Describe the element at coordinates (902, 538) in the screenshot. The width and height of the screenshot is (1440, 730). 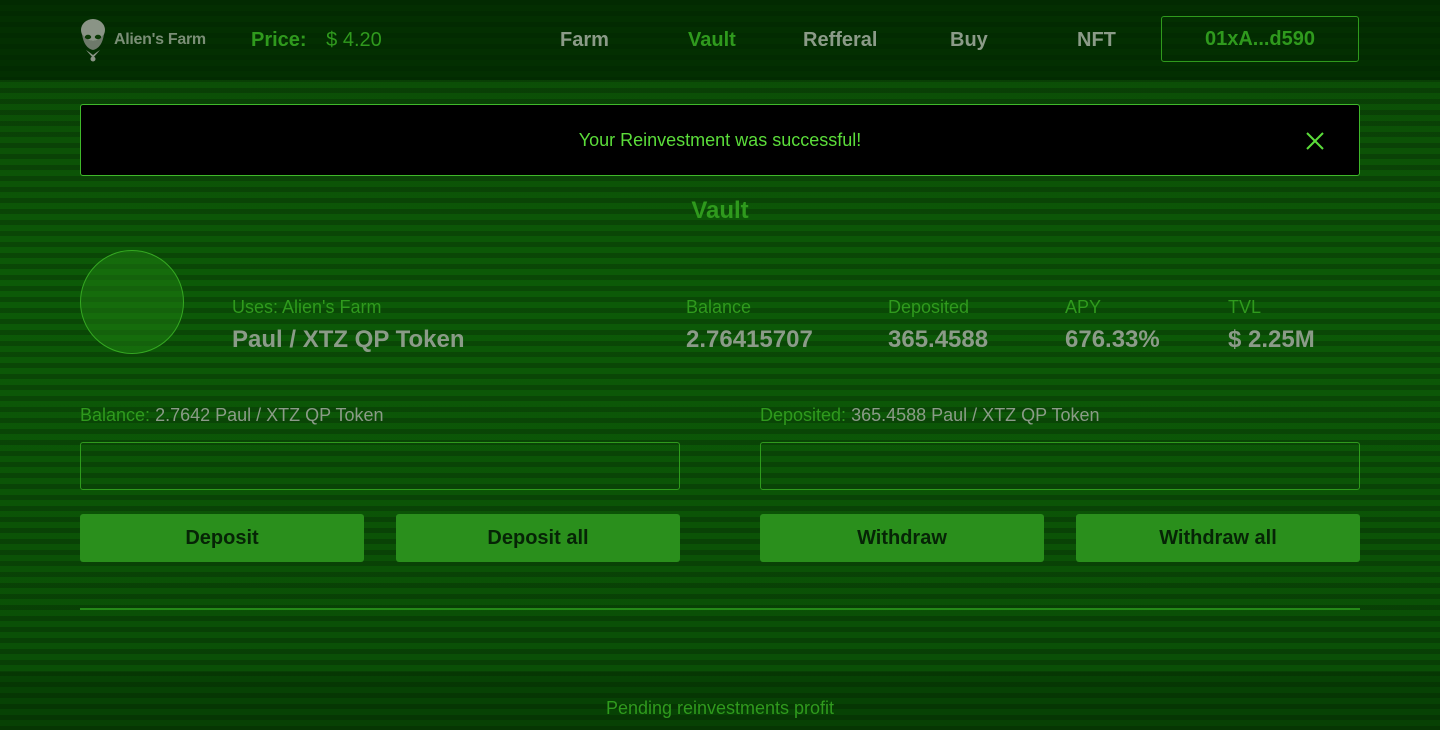
I see `withdraw-button: Withdraw` at that location.